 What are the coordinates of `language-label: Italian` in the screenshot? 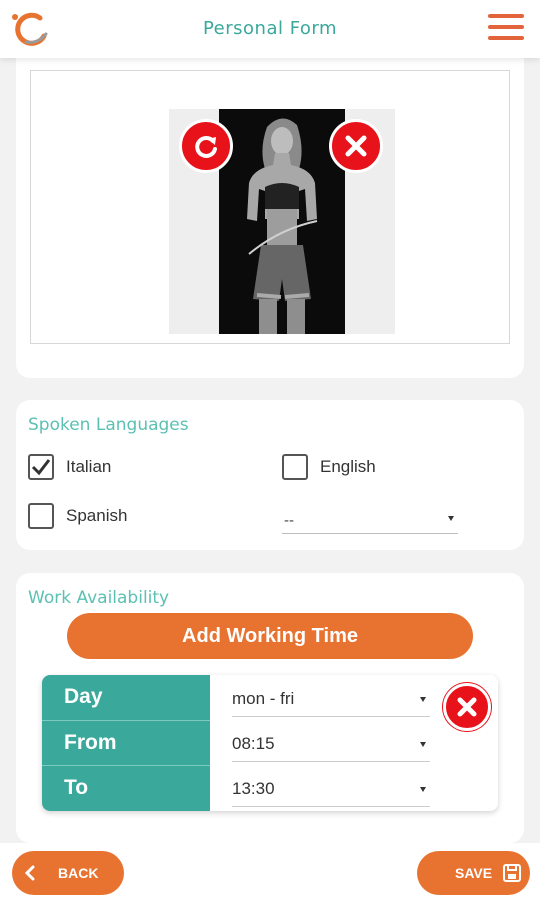 It's located at (89, 466).